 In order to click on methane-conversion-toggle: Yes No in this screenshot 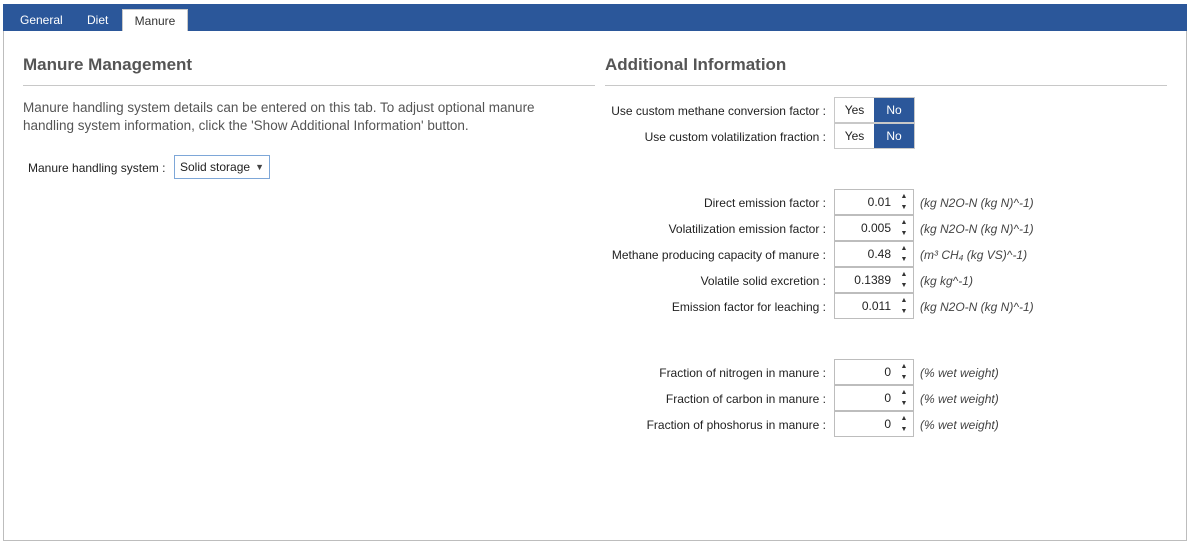, I will do `click(874, 110)`.